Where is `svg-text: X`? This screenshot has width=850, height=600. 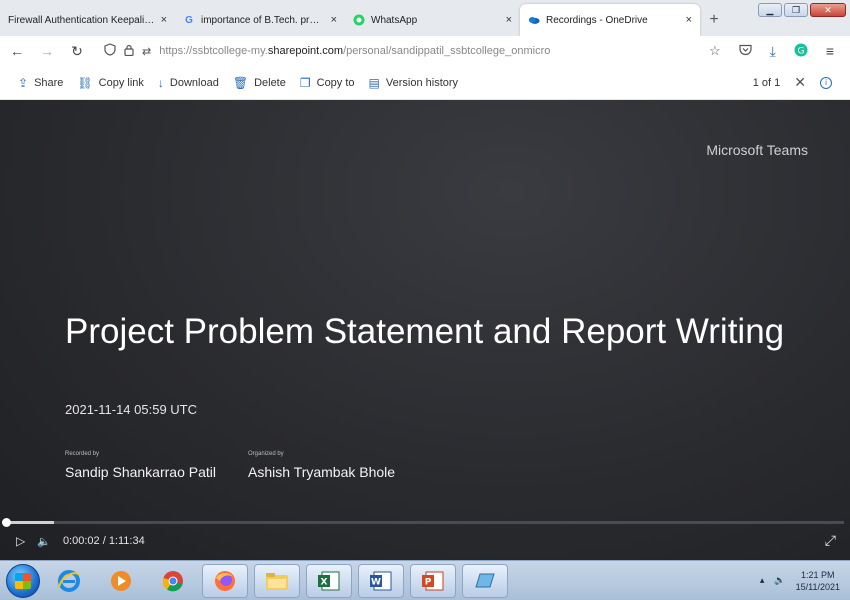 svg-text: X is located at coordinates (324, 582).